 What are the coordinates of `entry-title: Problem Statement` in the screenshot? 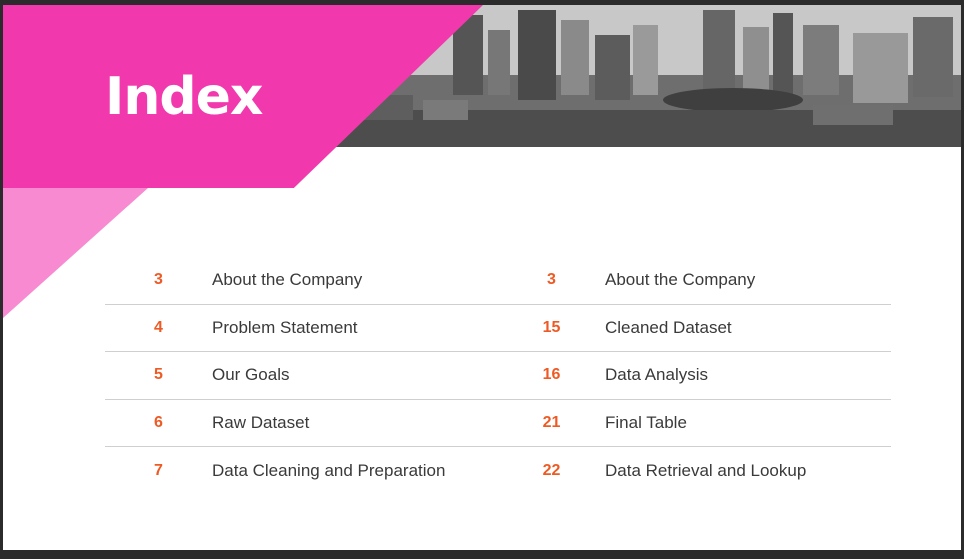 It's located at (285, 327).